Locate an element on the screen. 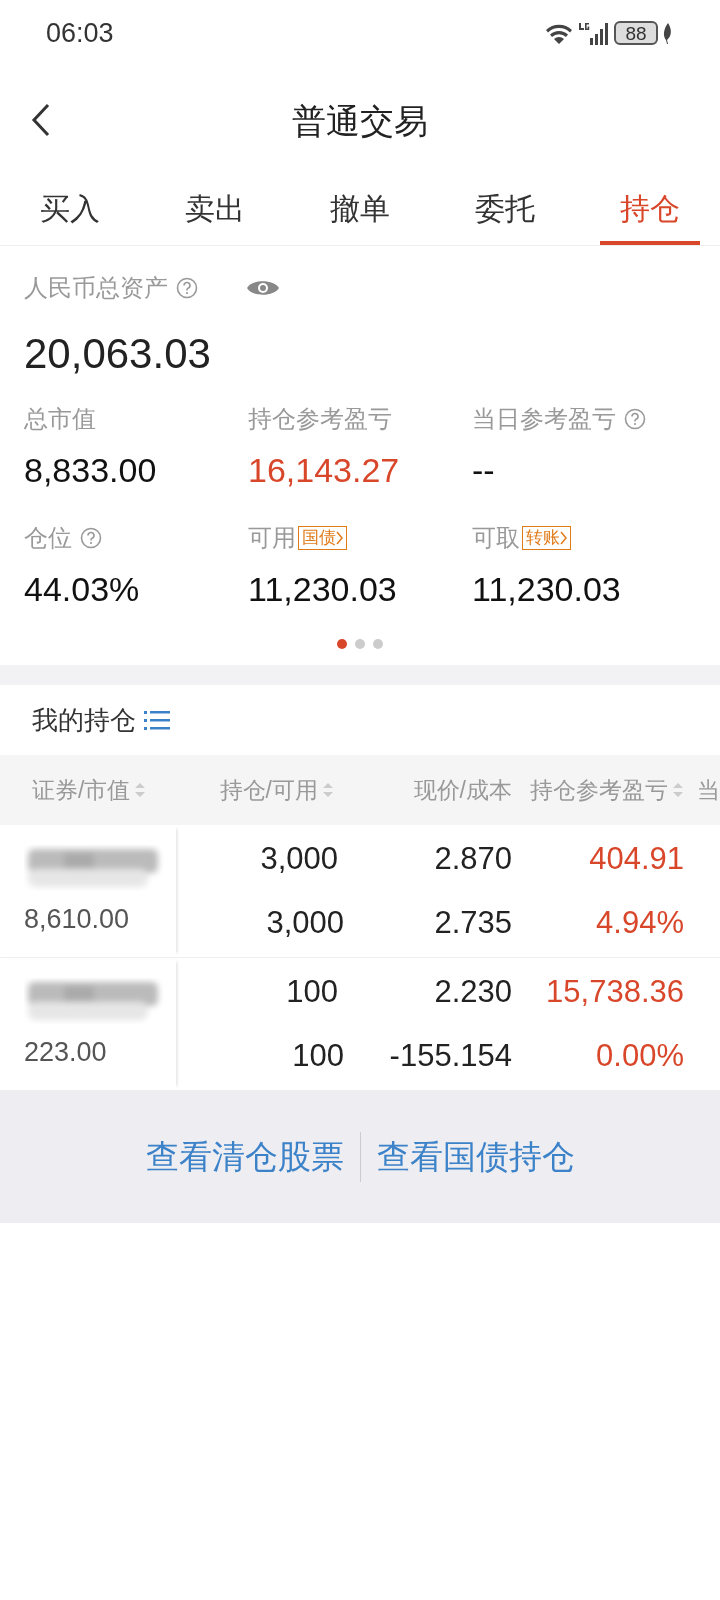  stat-label: 当日参考盈亏 is located at coordinates (544, 419).